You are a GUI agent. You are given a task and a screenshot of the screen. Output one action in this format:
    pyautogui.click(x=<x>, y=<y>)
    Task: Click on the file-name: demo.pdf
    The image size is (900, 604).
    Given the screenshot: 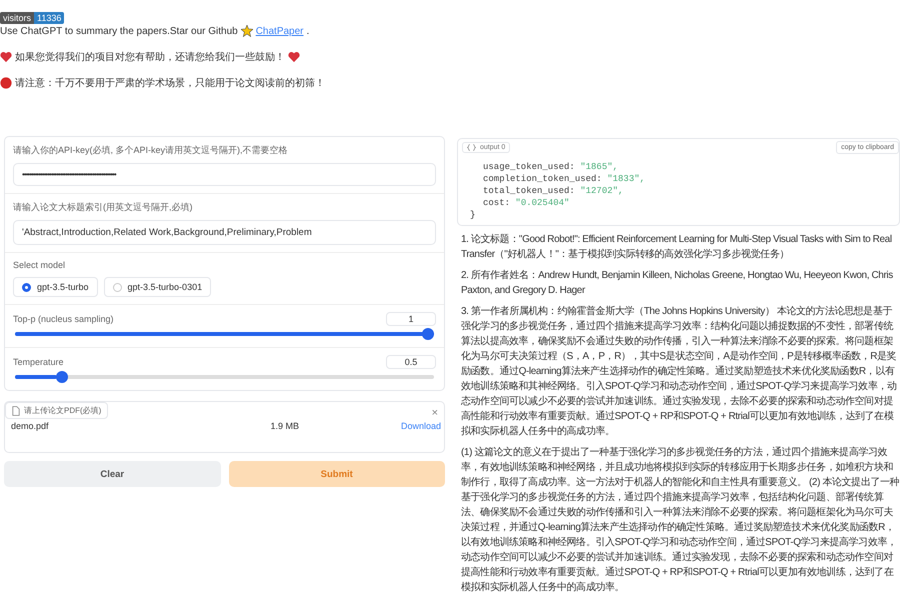 What is the action you would take?
    pyautogui.click(x=30, y=426)
    